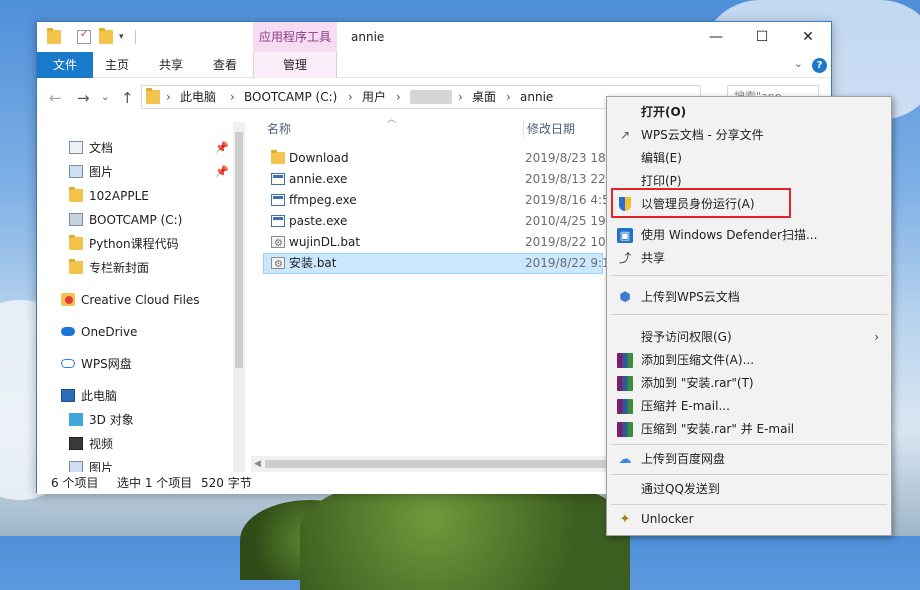  I want to click on file-row: annie.exe 2019/8/13 22, so click(434, 179).